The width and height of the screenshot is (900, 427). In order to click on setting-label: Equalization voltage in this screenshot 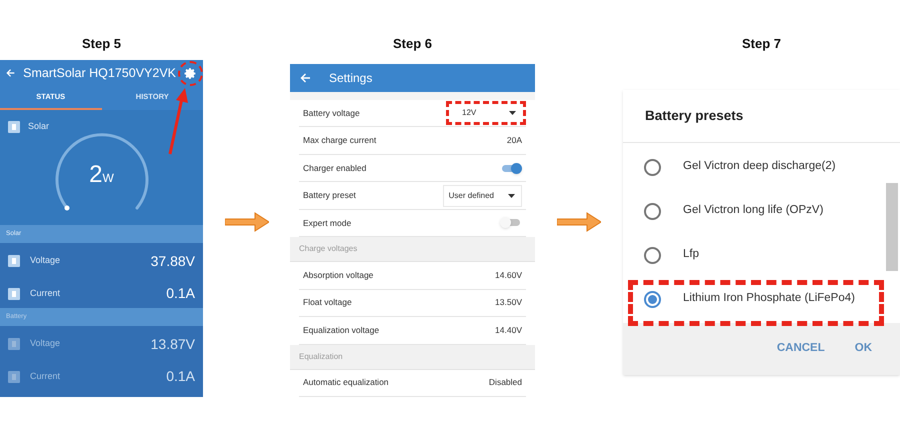, I will do `click(341, 330)`.